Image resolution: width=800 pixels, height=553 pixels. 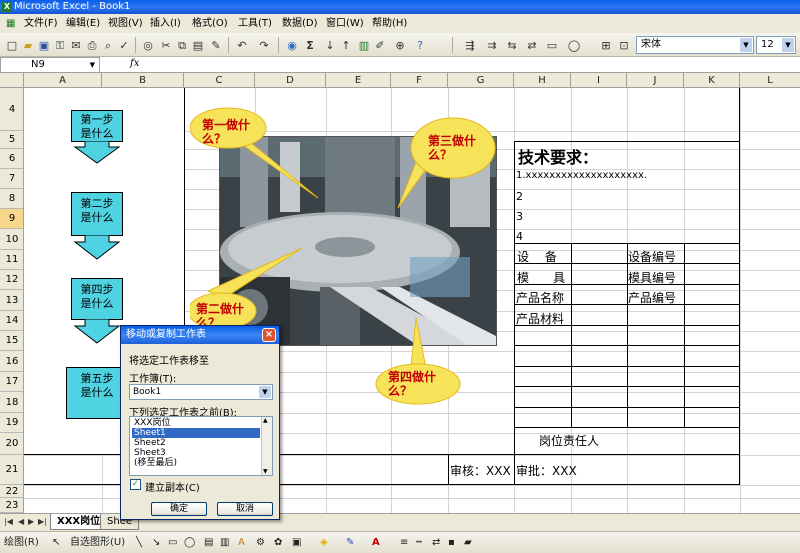 What do you see at coordinates (11, 159) in the screenshot?
I see `row-header: 6` at bounding box center [11, 159].